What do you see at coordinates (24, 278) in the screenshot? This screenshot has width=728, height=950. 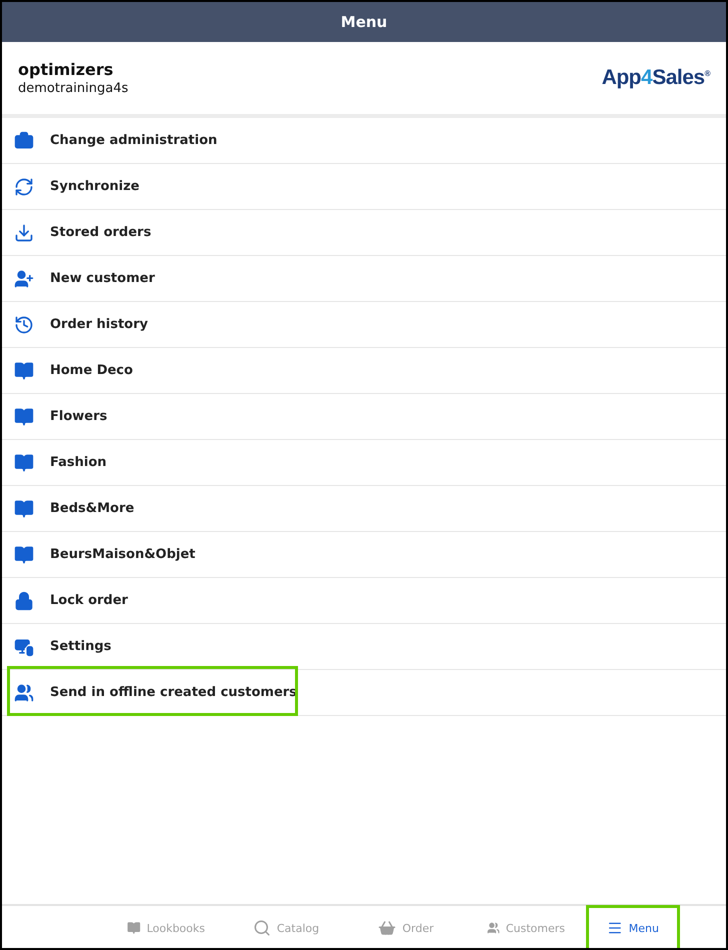 I see `add-user-icon` at bounding box center [24, 278].